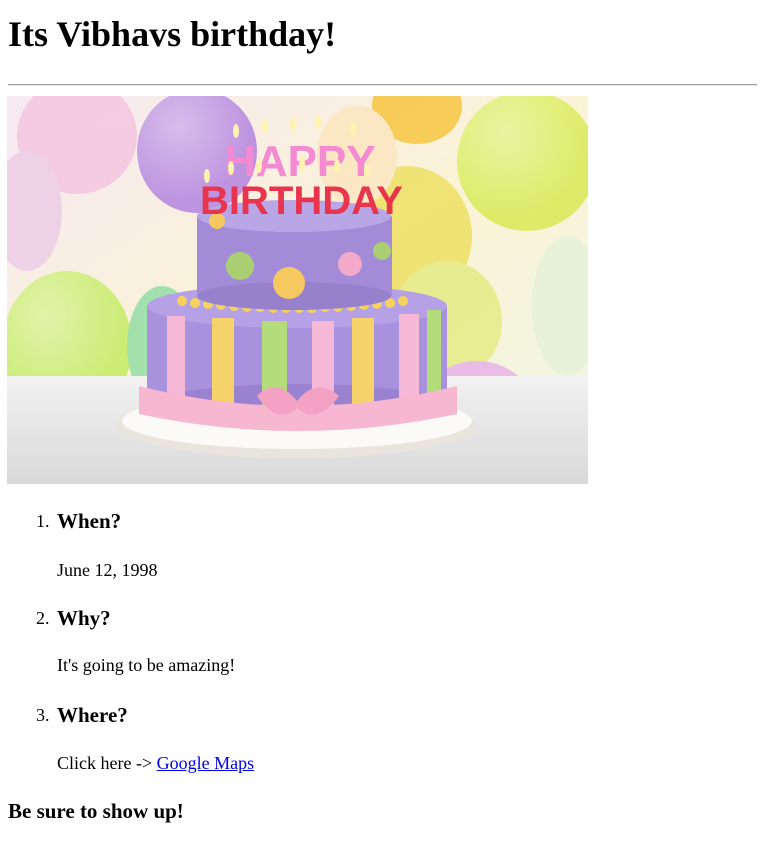  Describe the element at coordinates (89, 521) in the screenshot. I see `list-heading-when: When?` at that location.